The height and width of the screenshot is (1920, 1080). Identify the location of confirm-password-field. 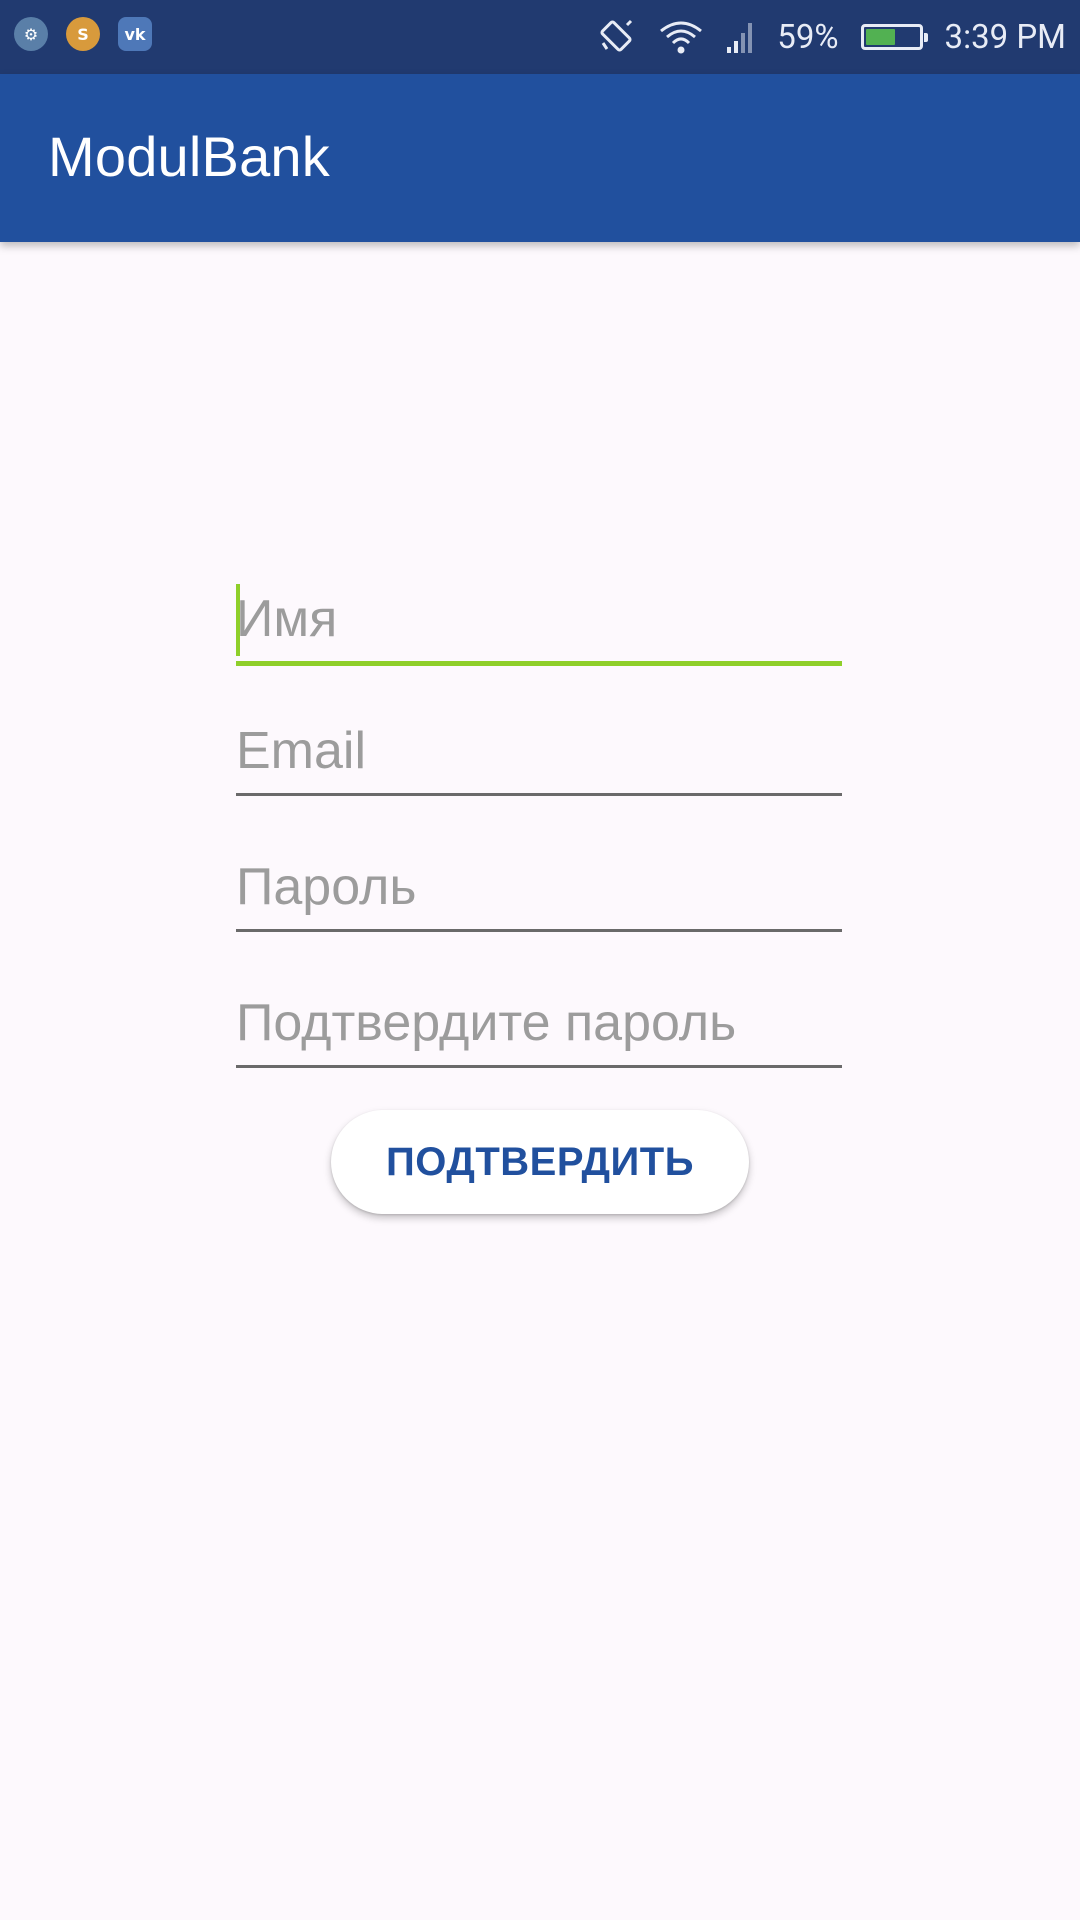
(539, 1023).